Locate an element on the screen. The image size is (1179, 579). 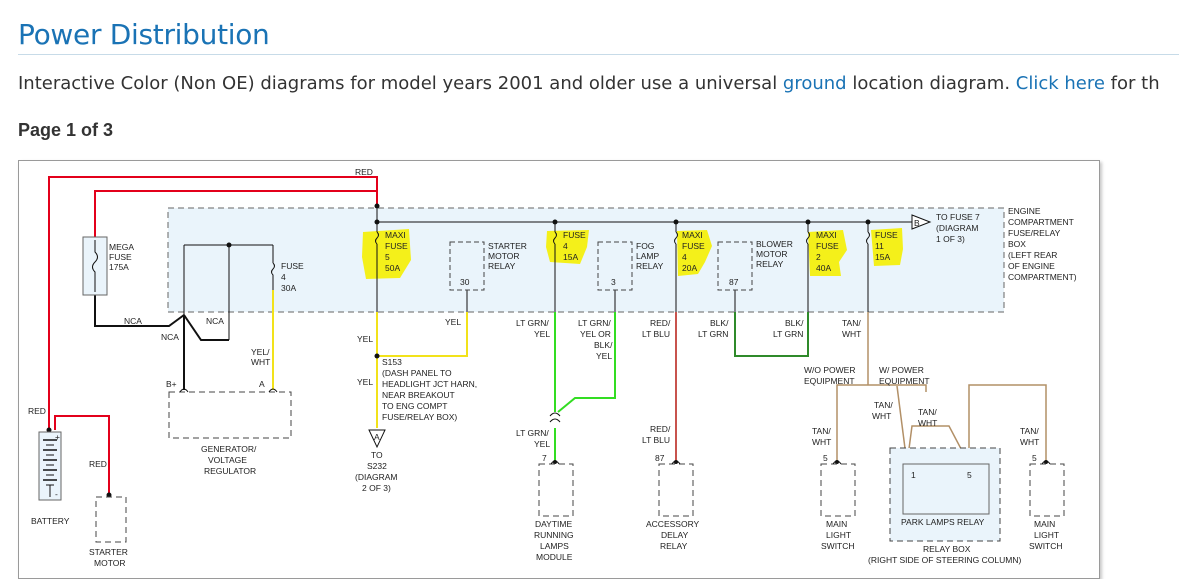
engine-box-label-7: COMPARTMENT) is located at coordinates (1042, 277).